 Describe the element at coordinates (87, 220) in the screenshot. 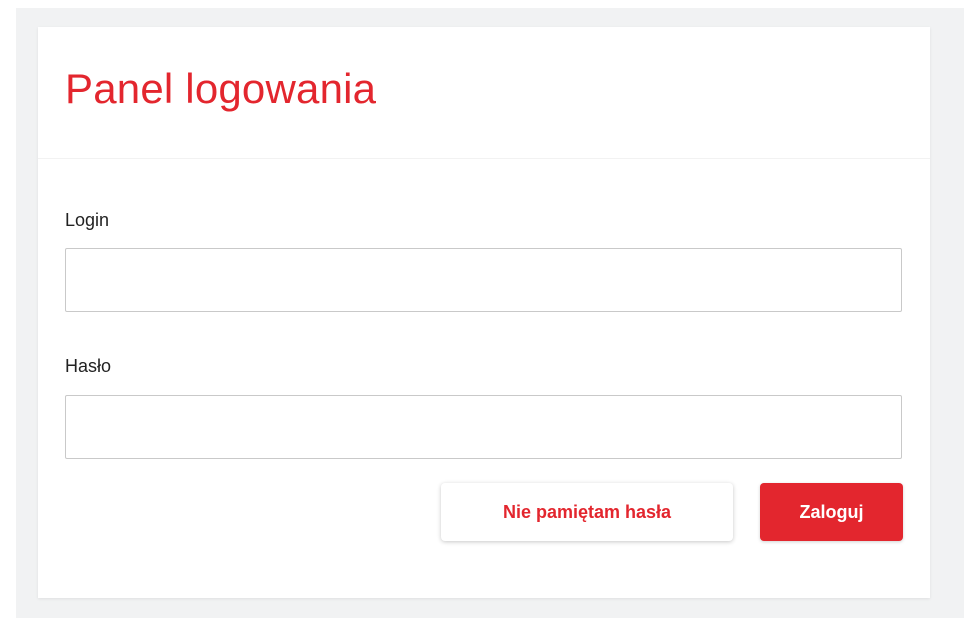

I see `login-label: Login` at that location.